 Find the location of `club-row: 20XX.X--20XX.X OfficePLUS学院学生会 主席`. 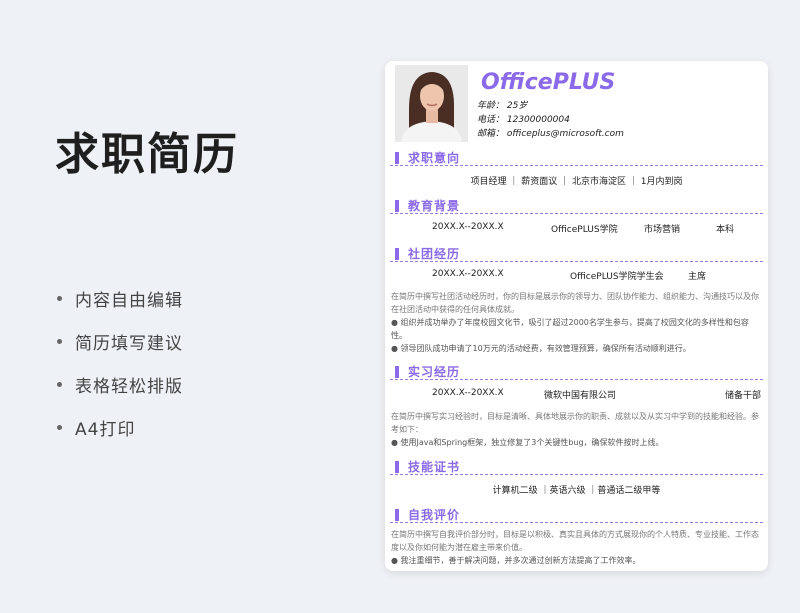

club-row: 20XX.X--20XX.X OfficePLUS学院学生会 主席 is located at coordinates (576, 276).